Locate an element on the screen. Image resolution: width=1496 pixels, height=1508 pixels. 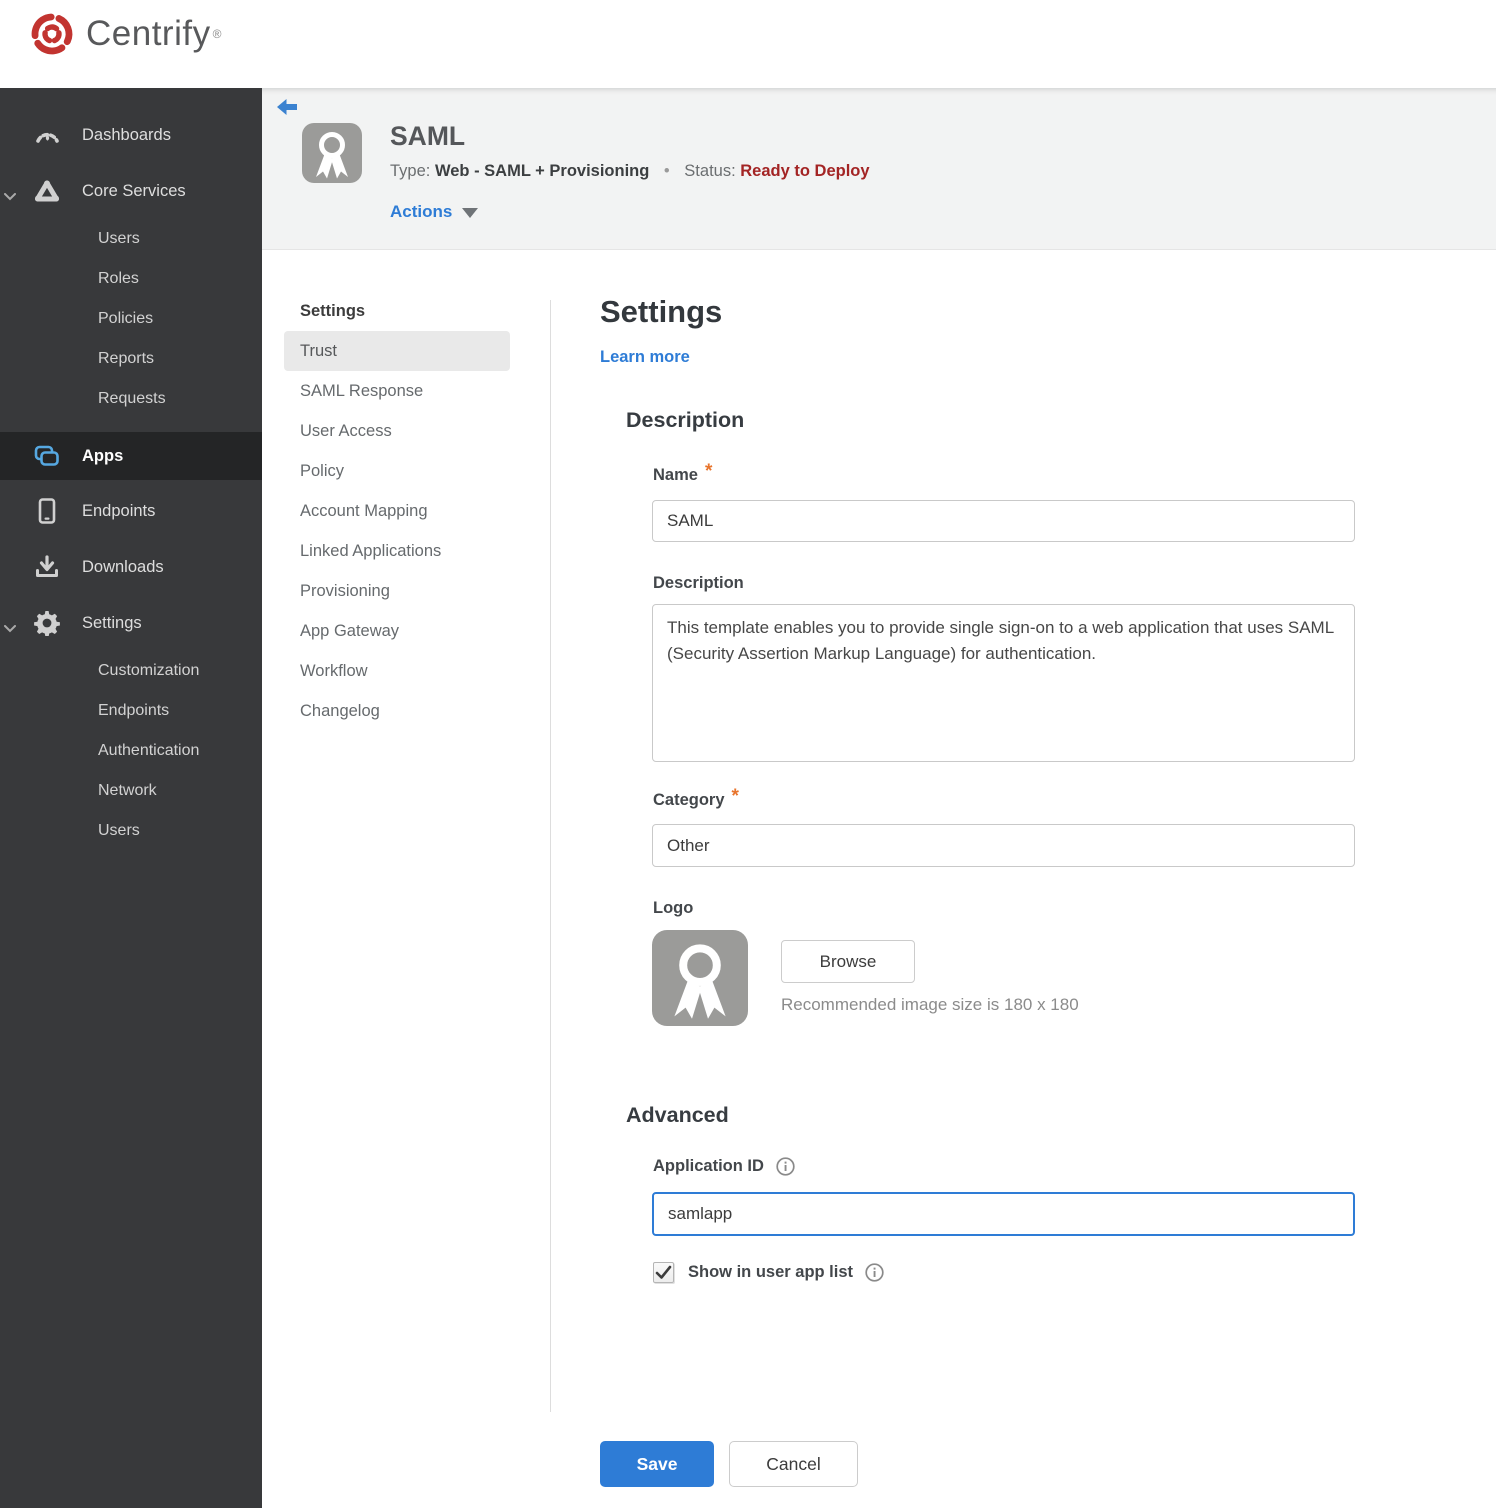
sidebar-item-customization: Customization is located at coordinates (131, 671).